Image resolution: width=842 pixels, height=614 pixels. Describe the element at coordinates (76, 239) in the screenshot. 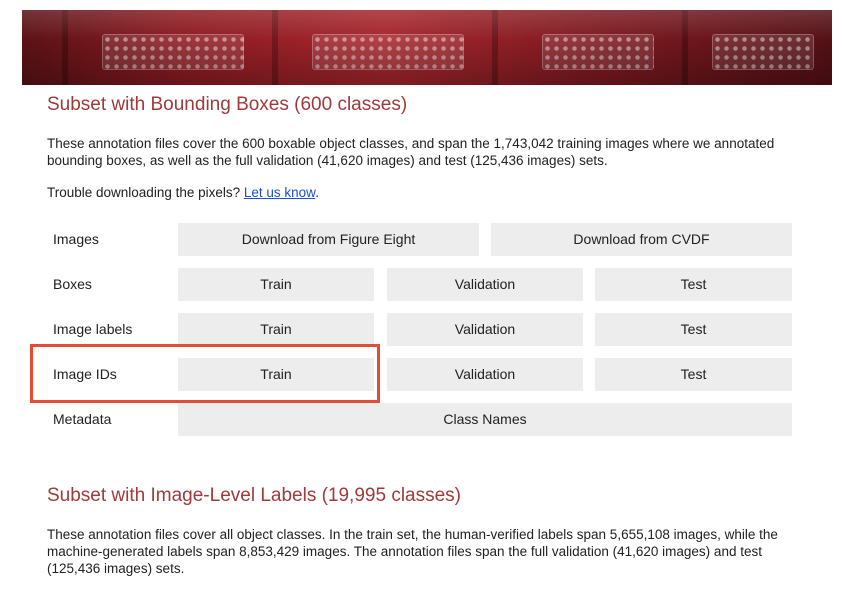

I see `row-label-images: Images` at that location.